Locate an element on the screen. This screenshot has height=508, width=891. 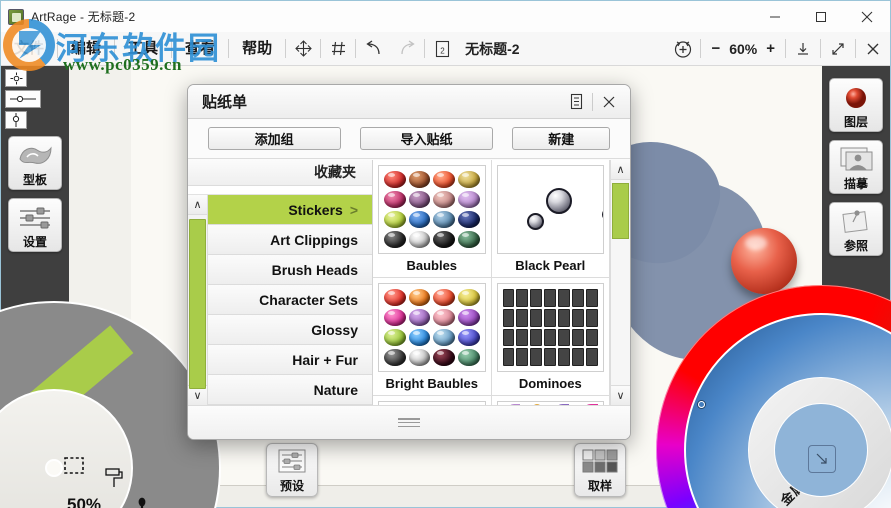
tracing-panel-button: 描摹 is located at coordinates (856, 167).